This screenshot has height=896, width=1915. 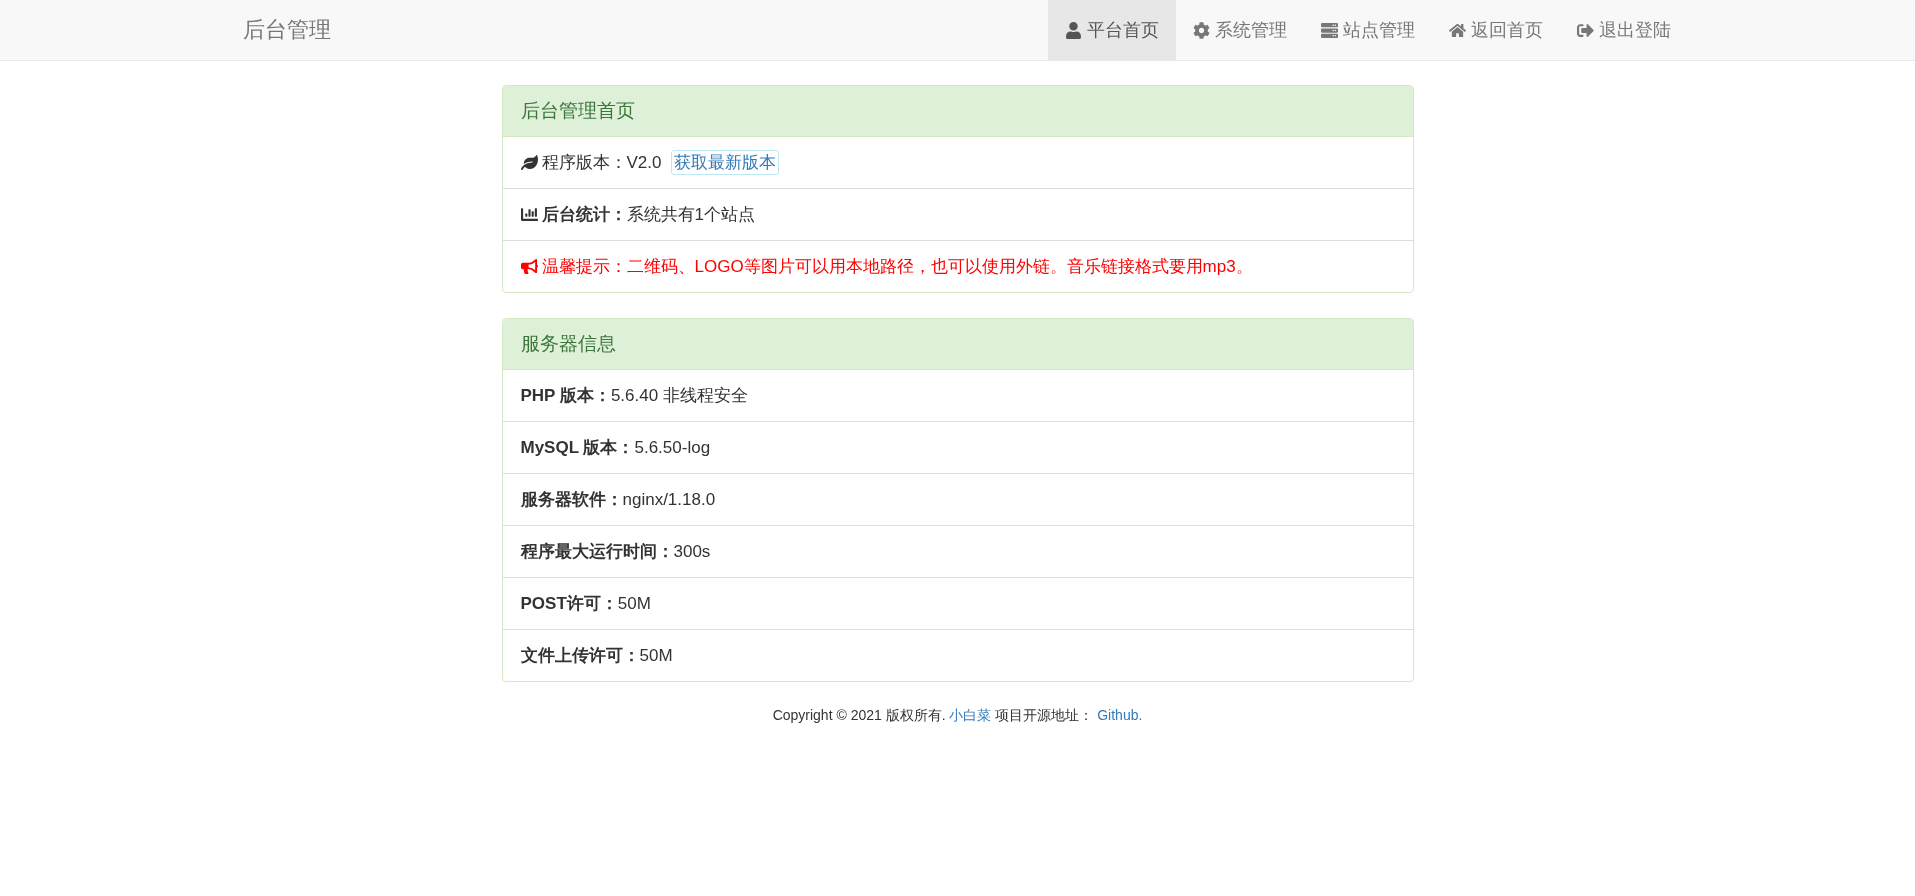 What do you see at coordinates (1367, 30) in the screenshot?
I see `nav-item: 站点管理` at bounding box center [1367, 30].